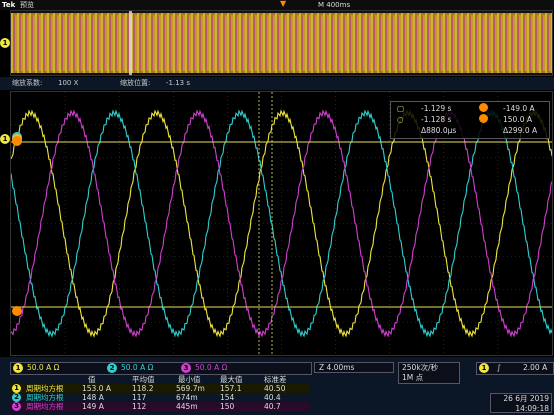 This screenshot has width=554, height=415. What do you see at coordinates (160, 397) in the screenshot?
I see `table-row: 2 周期均方根 148 A 117 674m 154 40.4` at bounding box center [160, 397].